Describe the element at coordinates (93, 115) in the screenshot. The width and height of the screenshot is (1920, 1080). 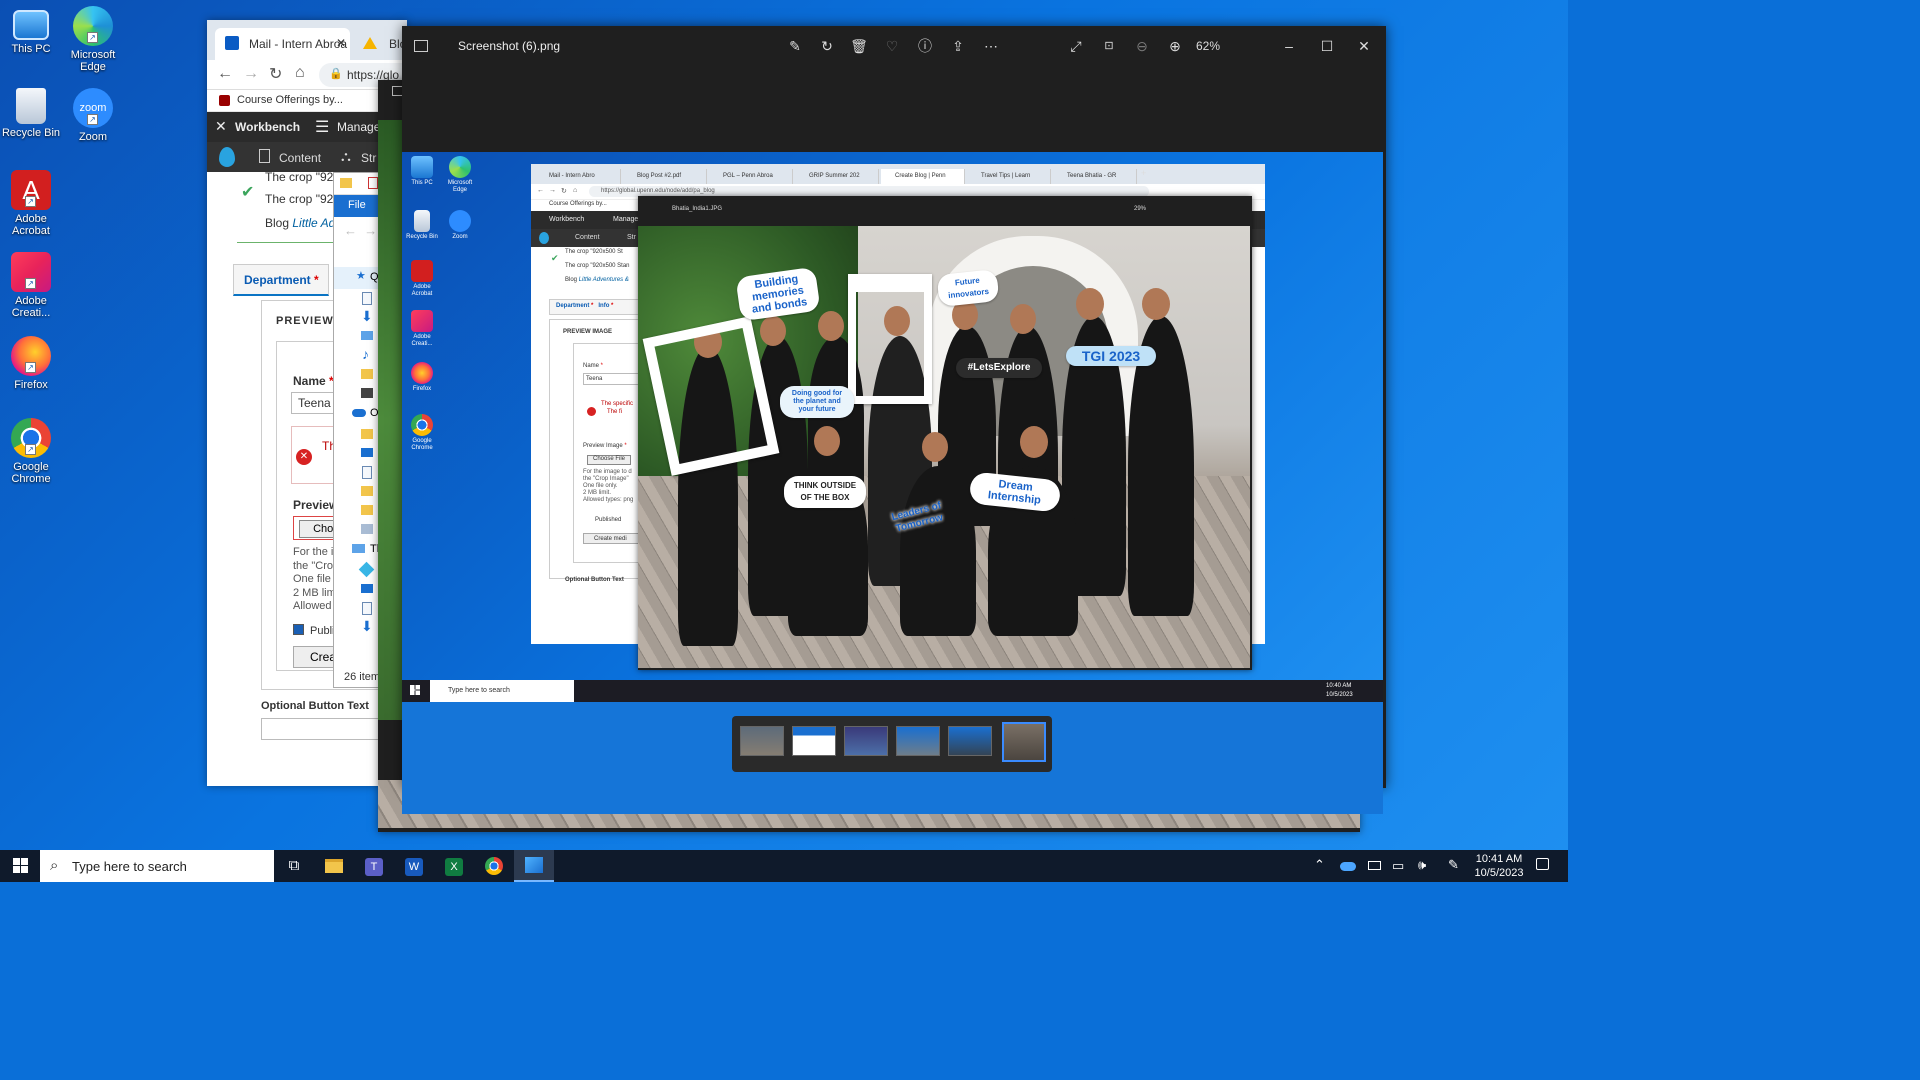
I see `desktop-icon-zoom: zoom ↗ Zoom` at that location.